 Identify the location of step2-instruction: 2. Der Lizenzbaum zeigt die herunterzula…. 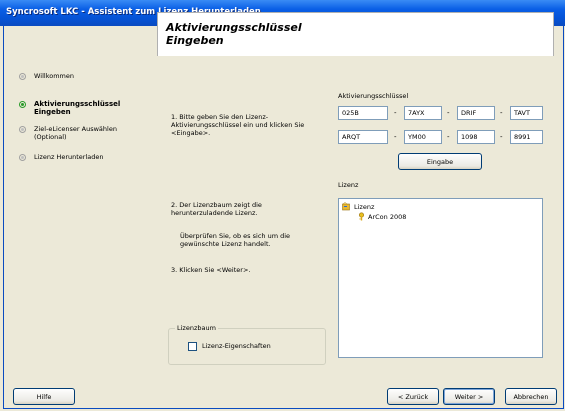
(216, 209).